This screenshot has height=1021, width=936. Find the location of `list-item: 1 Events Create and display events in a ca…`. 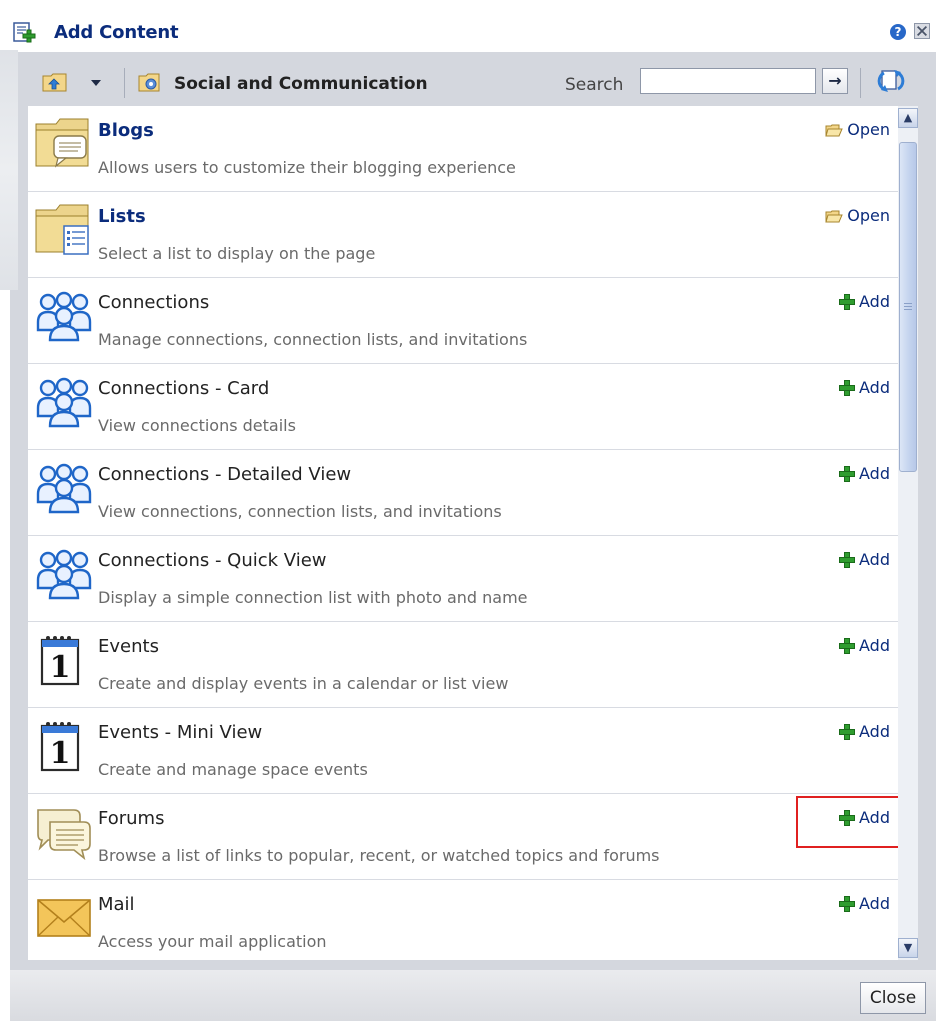

list-item: 1 Events Create and display events in a ca… is located at coordinates (463, 665).